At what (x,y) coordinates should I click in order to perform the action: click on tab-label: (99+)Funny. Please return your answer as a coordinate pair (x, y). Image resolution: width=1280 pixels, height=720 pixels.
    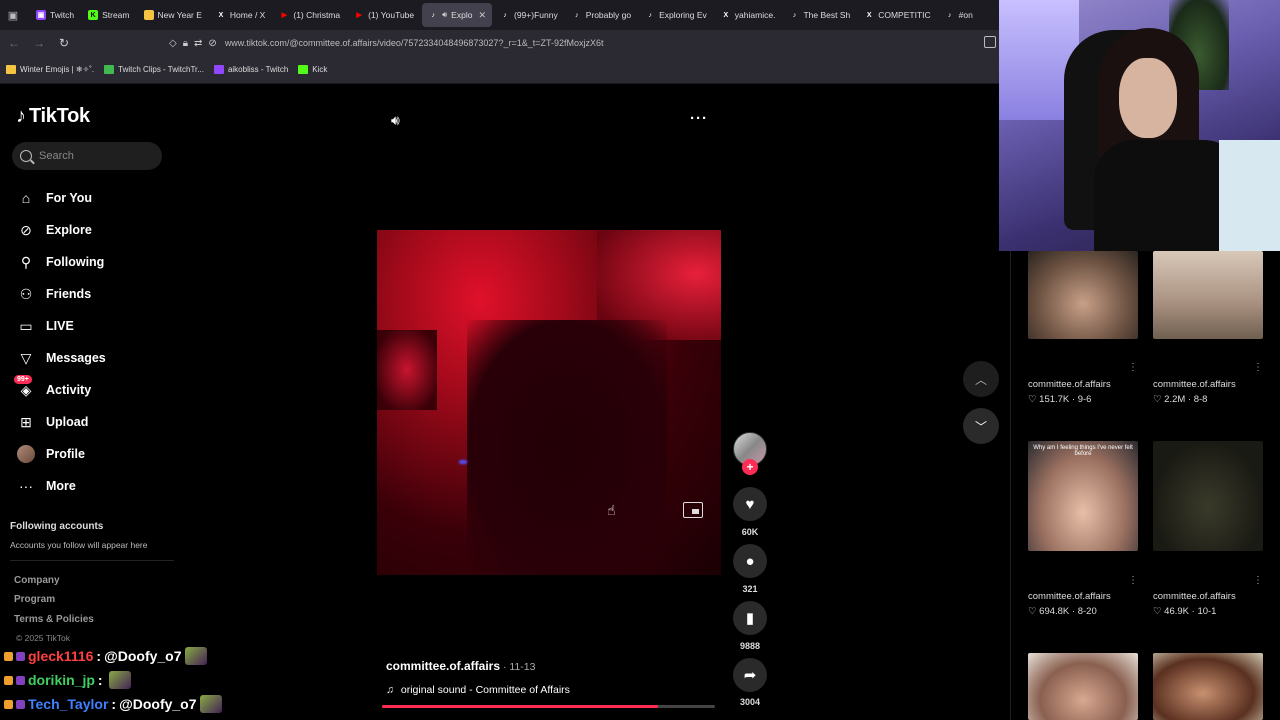
    Looking at the image, I should click on (535, 15).